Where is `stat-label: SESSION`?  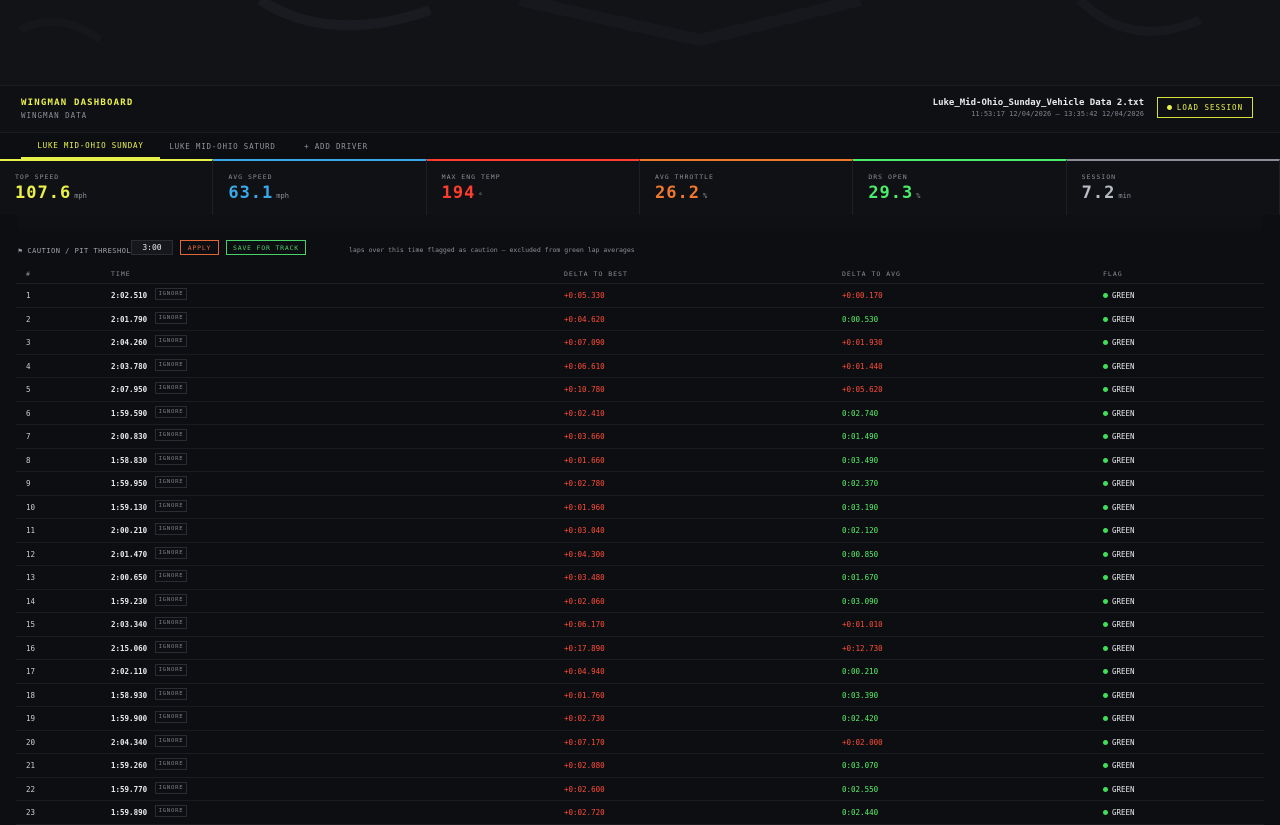 stat-label: SESSION is located at coordinates (1099, 177).